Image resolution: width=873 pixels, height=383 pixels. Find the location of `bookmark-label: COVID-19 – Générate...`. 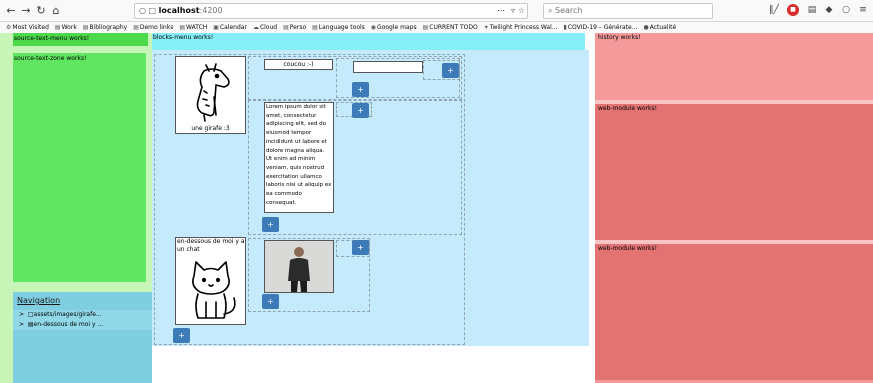

bookmark-label: COVID-19 – Générate... is located at coordinates (602, 27).